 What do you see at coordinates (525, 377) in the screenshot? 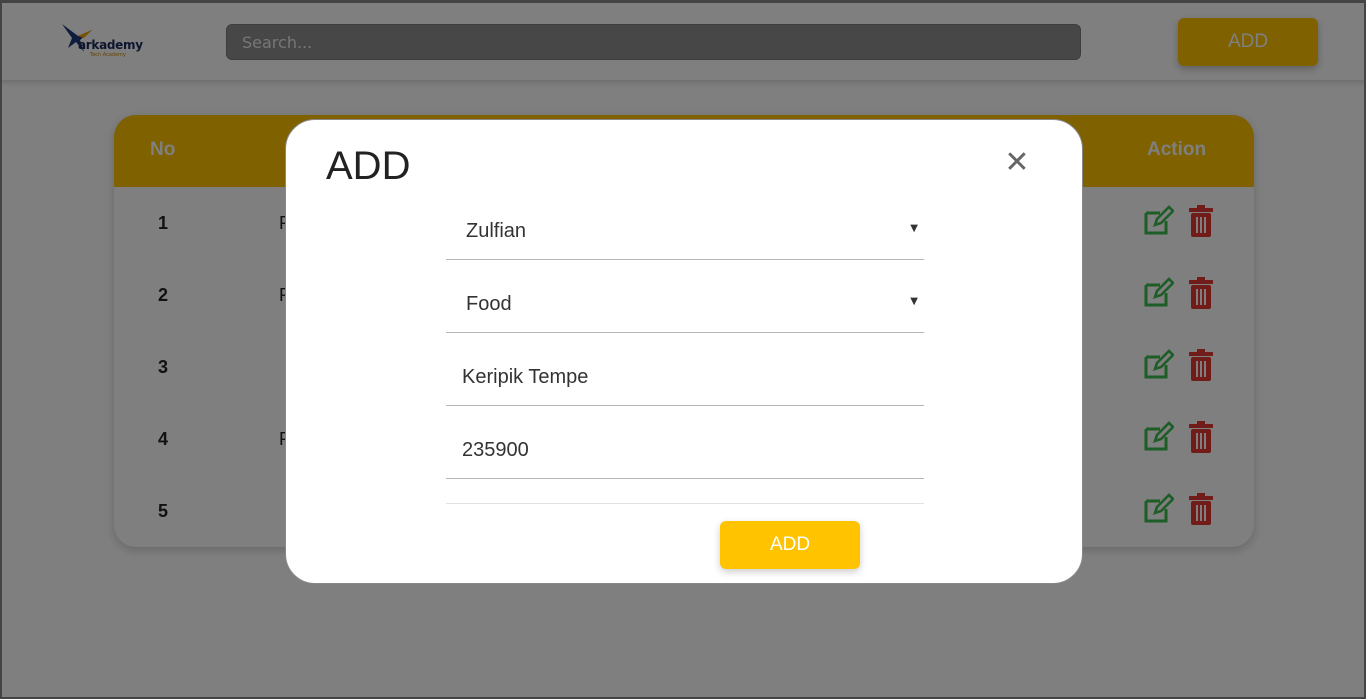
I see `product-name-value: Keripik Tempe` at bounding box center [525, 377].